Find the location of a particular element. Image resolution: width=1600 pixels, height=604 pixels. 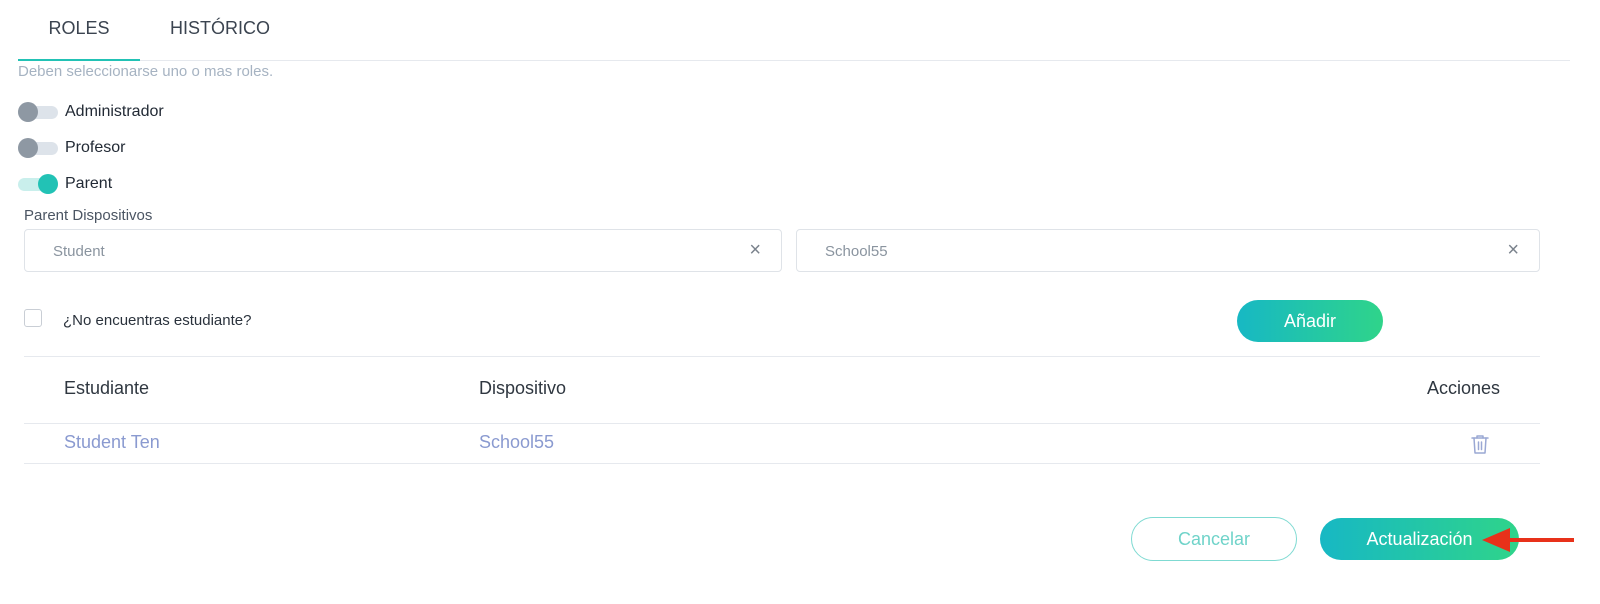

parent-dispositivos-label: Parent Dispositivos is located at coordinates (88, 215).